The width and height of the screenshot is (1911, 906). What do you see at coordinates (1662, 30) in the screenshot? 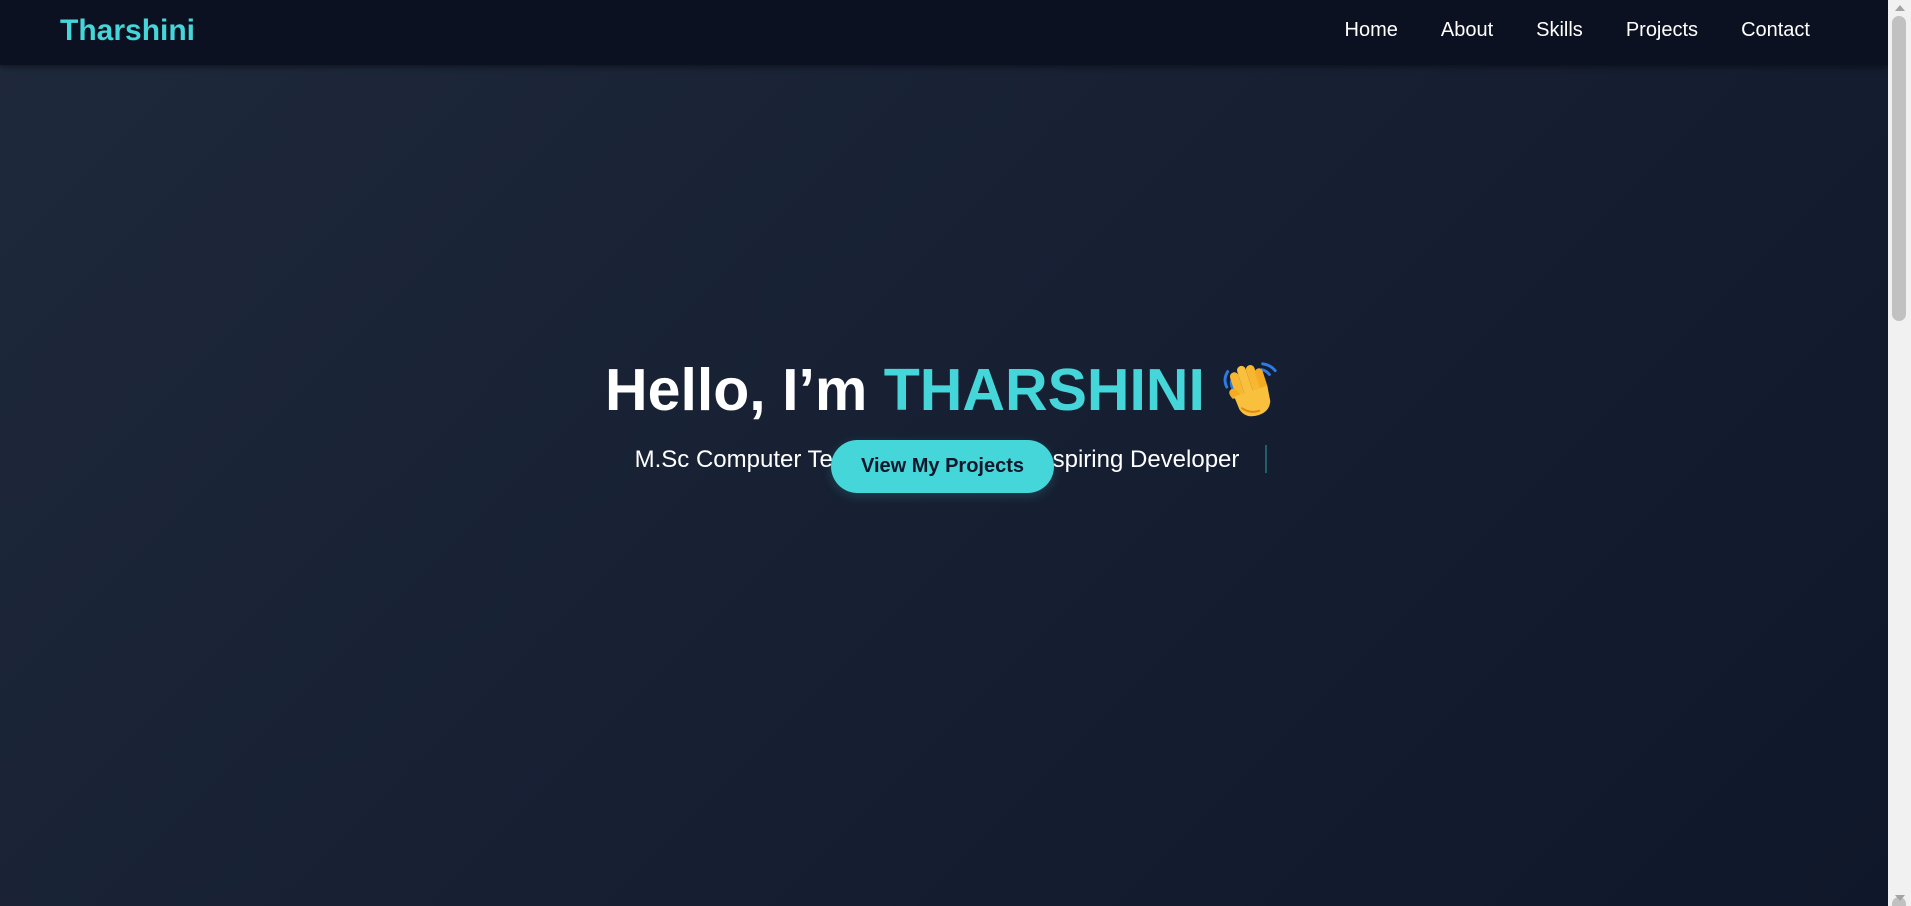
I see `nav-link-projects: Projects` at bounding box center [1662, 30].